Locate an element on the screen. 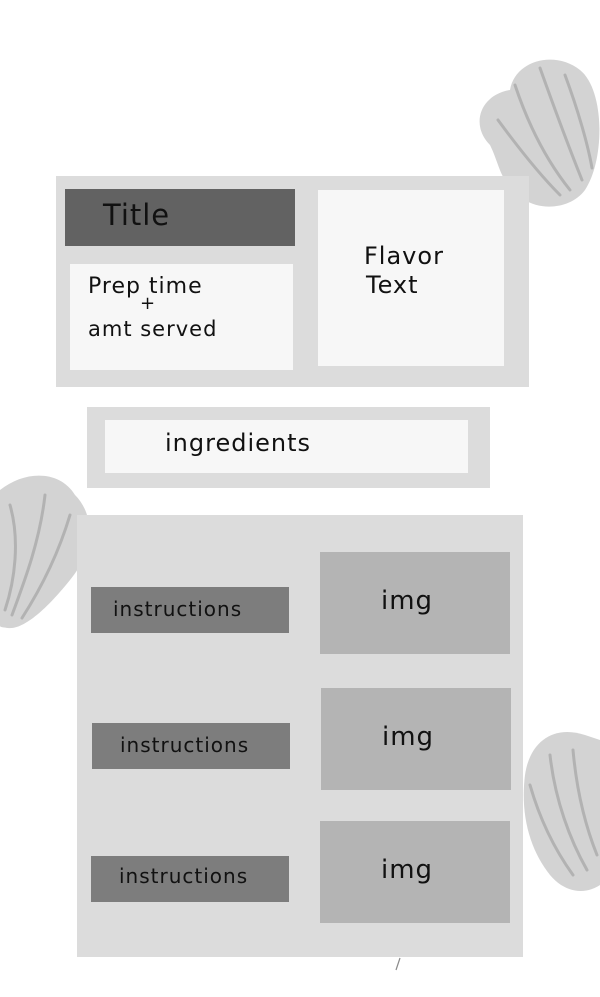 The width and height of the screenshot is (600, 997). prep-plus-text: + is located at coordinates (148, 303).